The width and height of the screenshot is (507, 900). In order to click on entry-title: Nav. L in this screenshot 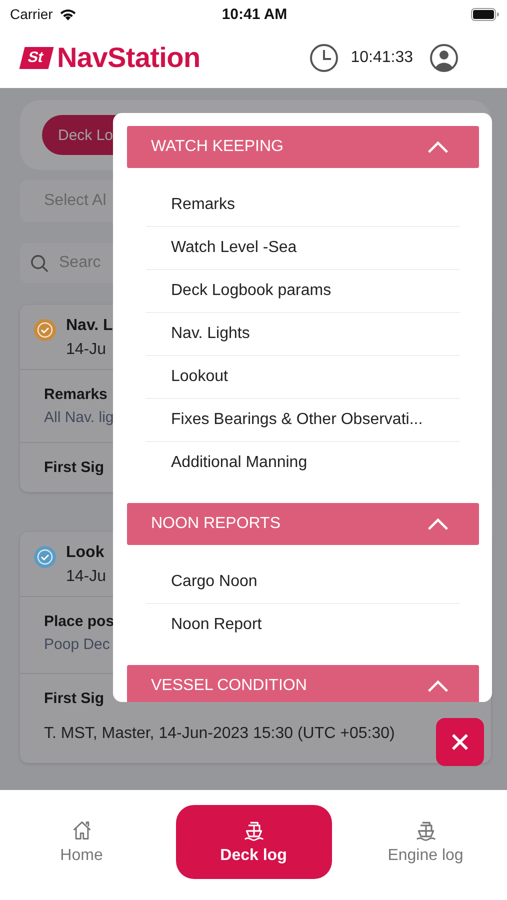, I will do `click(89, 326)`.